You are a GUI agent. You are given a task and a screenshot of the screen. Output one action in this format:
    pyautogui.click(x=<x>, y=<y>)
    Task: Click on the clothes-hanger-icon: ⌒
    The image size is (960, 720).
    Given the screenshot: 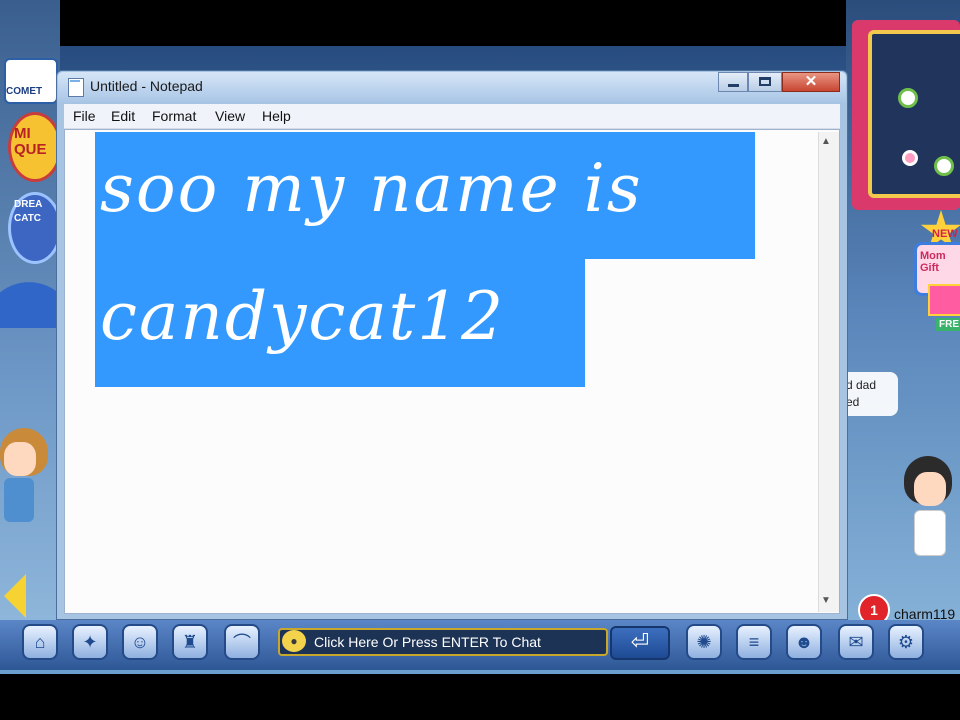 What is the action you would take?
    pyautogui.click(x=242, y=642)
    